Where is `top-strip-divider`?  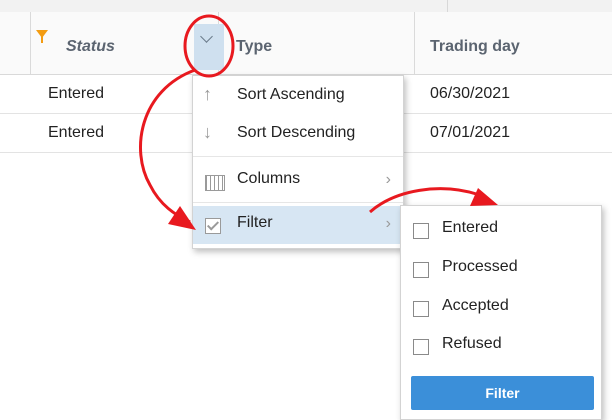 top-strip-divider is located at coordinates (447, 6).